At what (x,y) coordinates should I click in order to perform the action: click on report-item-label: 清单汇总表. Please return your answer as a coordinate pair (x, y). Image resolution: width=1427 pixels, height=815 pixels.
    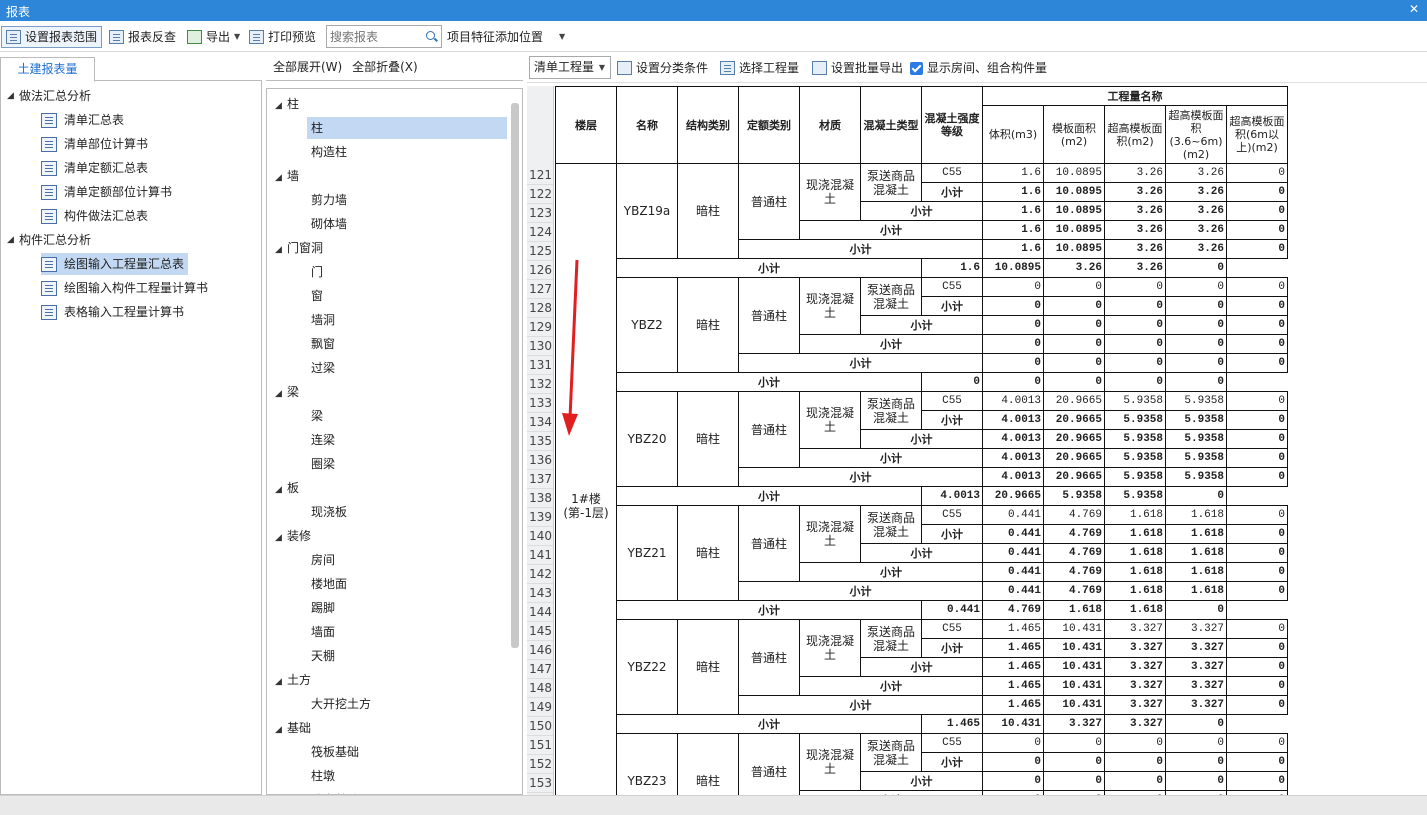
    Looking at the image, I should click on (94, 120).